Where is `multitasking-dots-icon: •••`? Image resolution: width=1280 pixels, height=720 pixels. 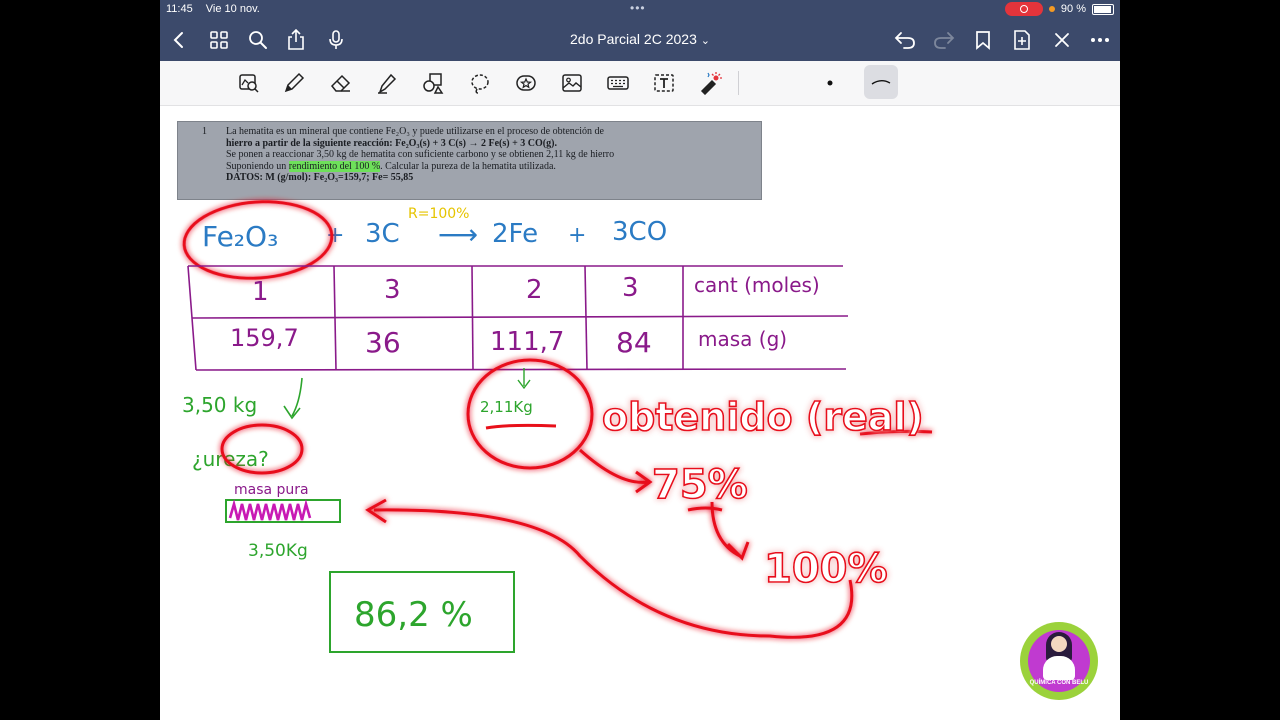 multitasking-dots-icon: ••• is located at coordinates (638, 8).